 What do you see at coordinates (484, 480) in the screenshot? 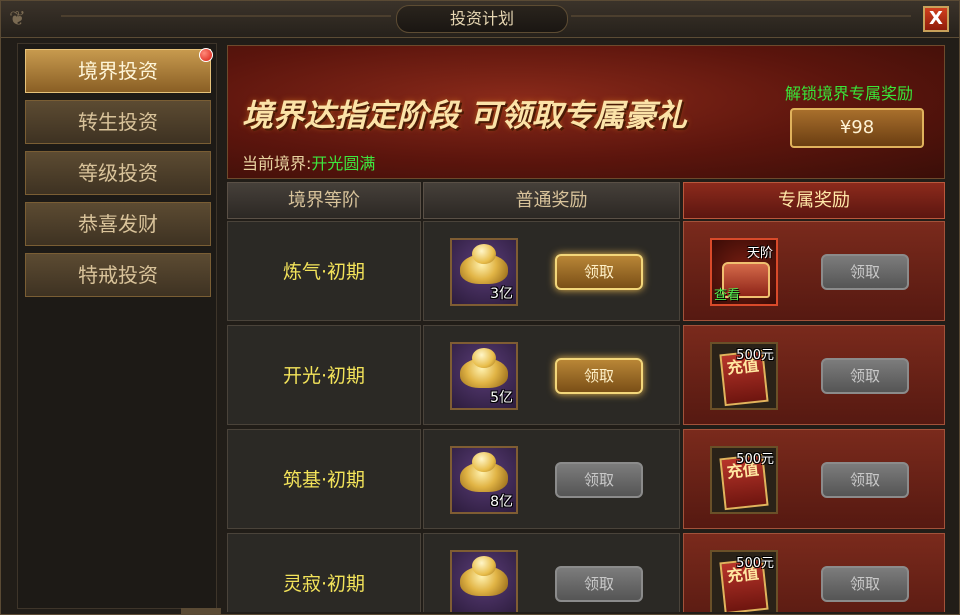
I see `gold-ingot-item: 8亿` at bounding box center [484, 480].